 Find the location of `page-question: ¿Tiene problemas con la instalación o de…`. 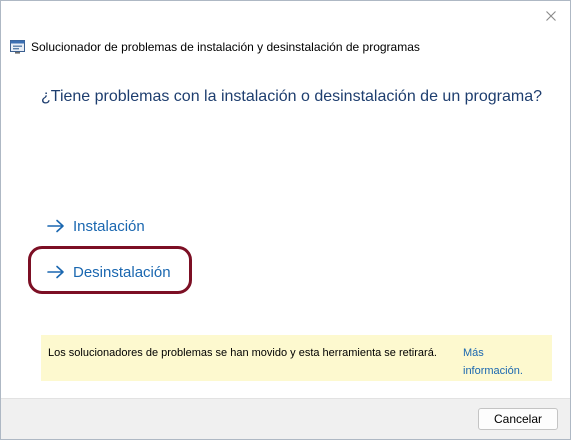

page-question: ¿Tiene problemas con la instalación o de… is located at coordinates (292, 96).